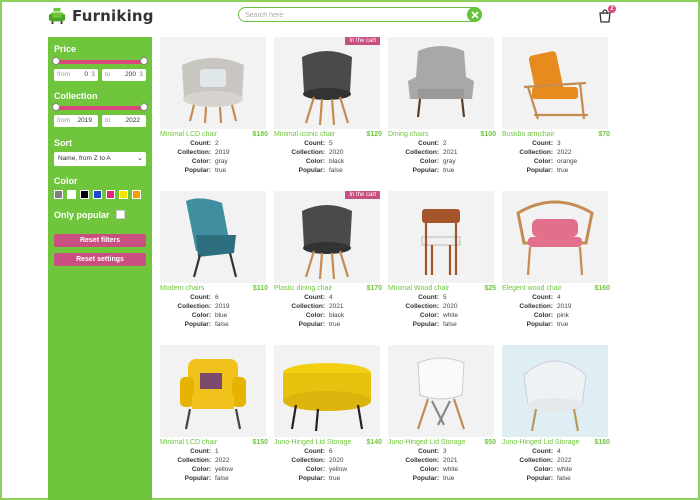  Describe the element at coordinates (100, 107) in the screenshot. I see `collection-range-slider` at that location.